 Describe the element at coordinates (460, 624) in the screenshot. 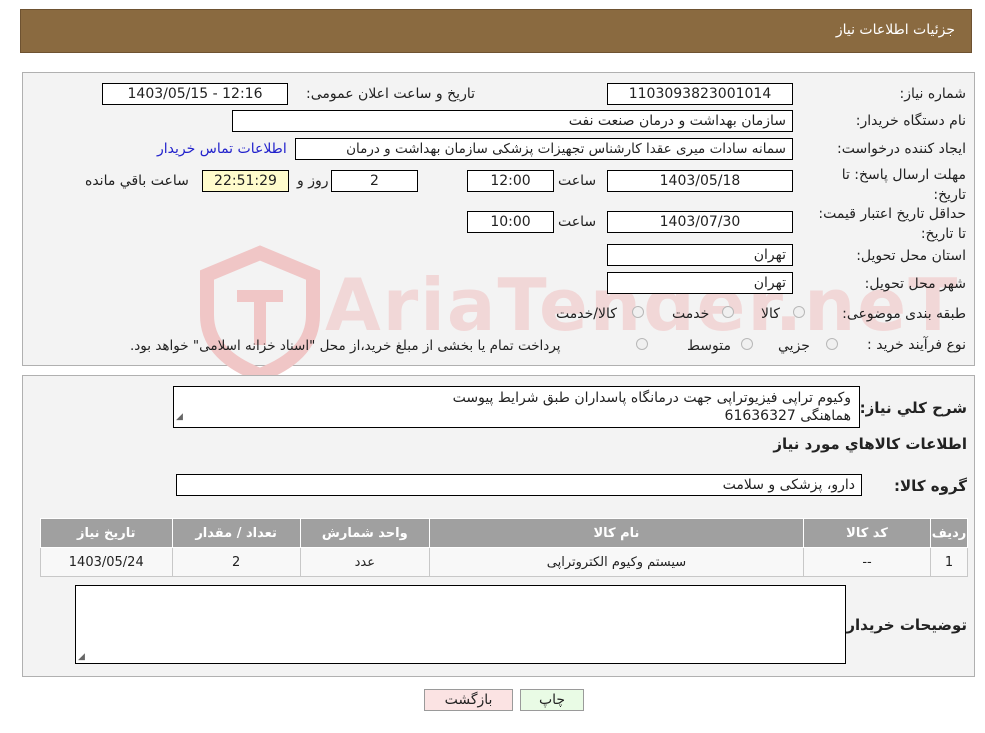

I see `buyer-notes-textarea: ◢` at that location.